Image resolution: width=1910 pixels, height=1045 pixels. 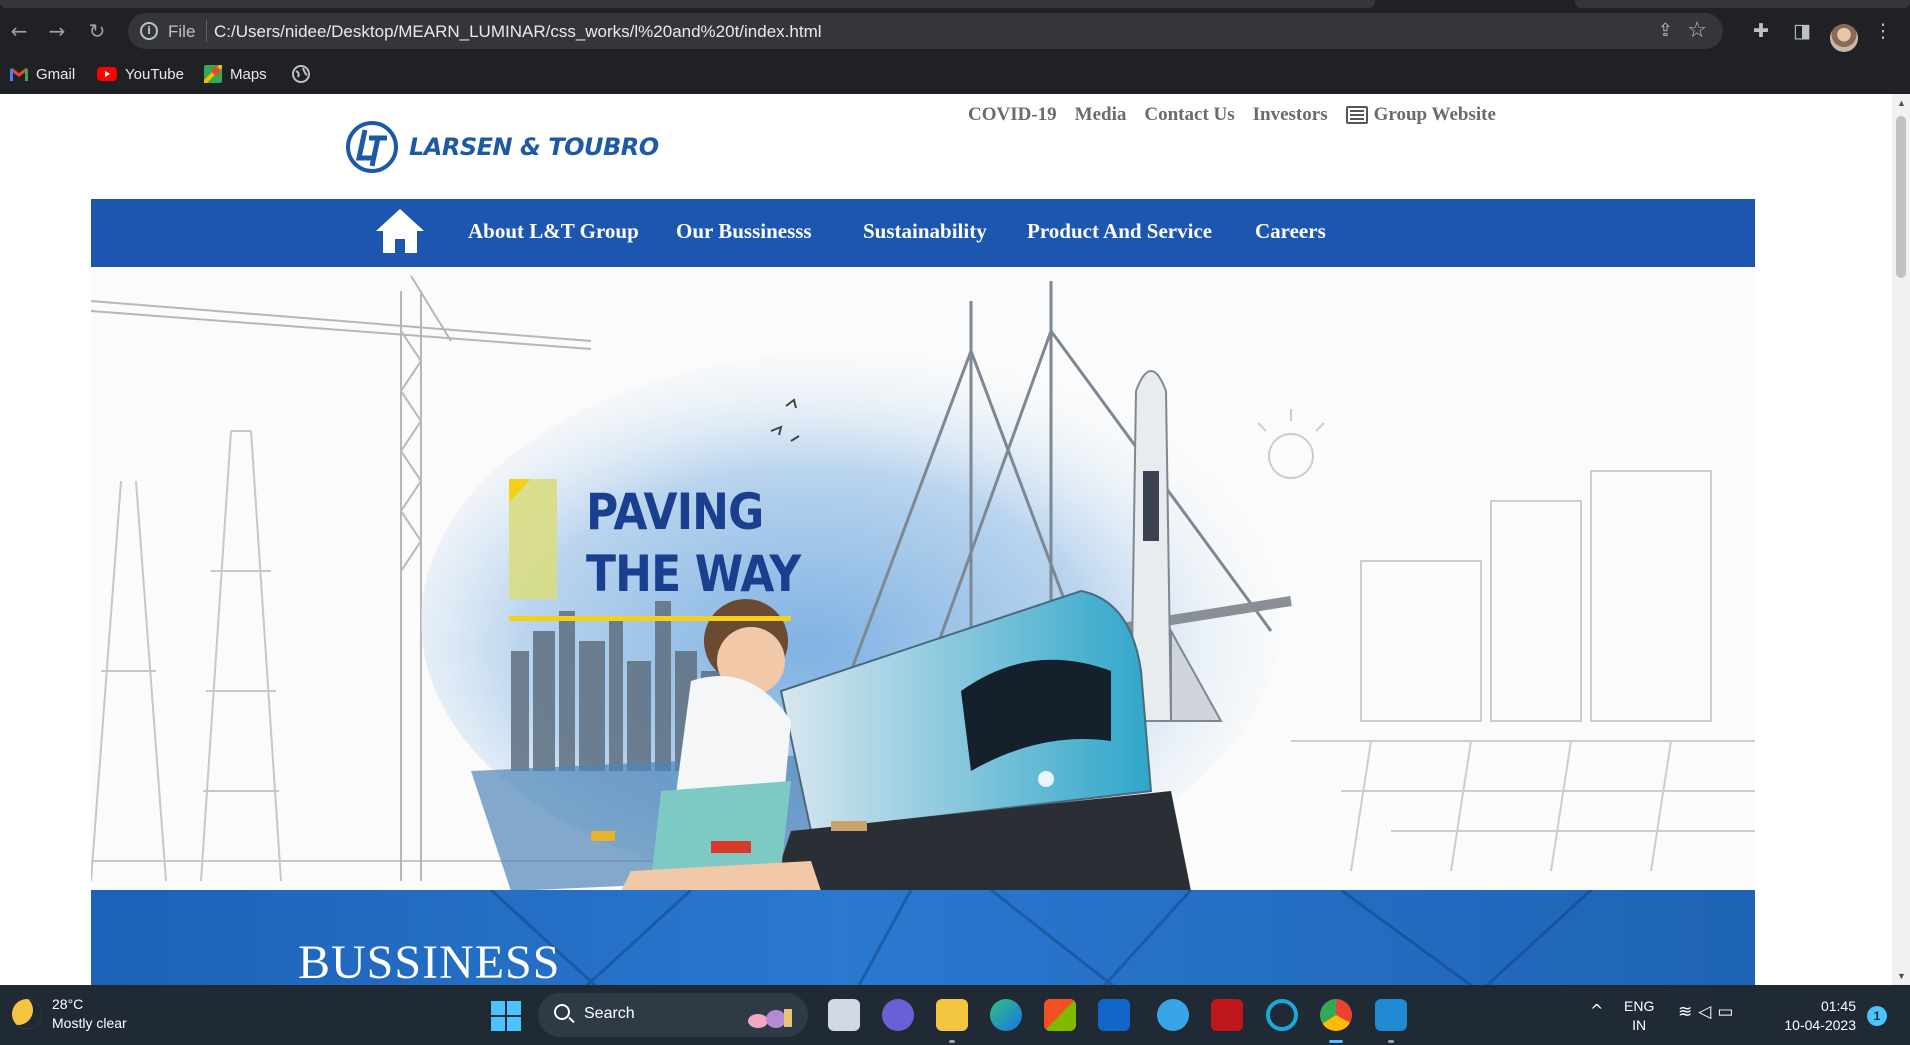 I want to click on star-icon: ☆, so click(x=1697, y=30).